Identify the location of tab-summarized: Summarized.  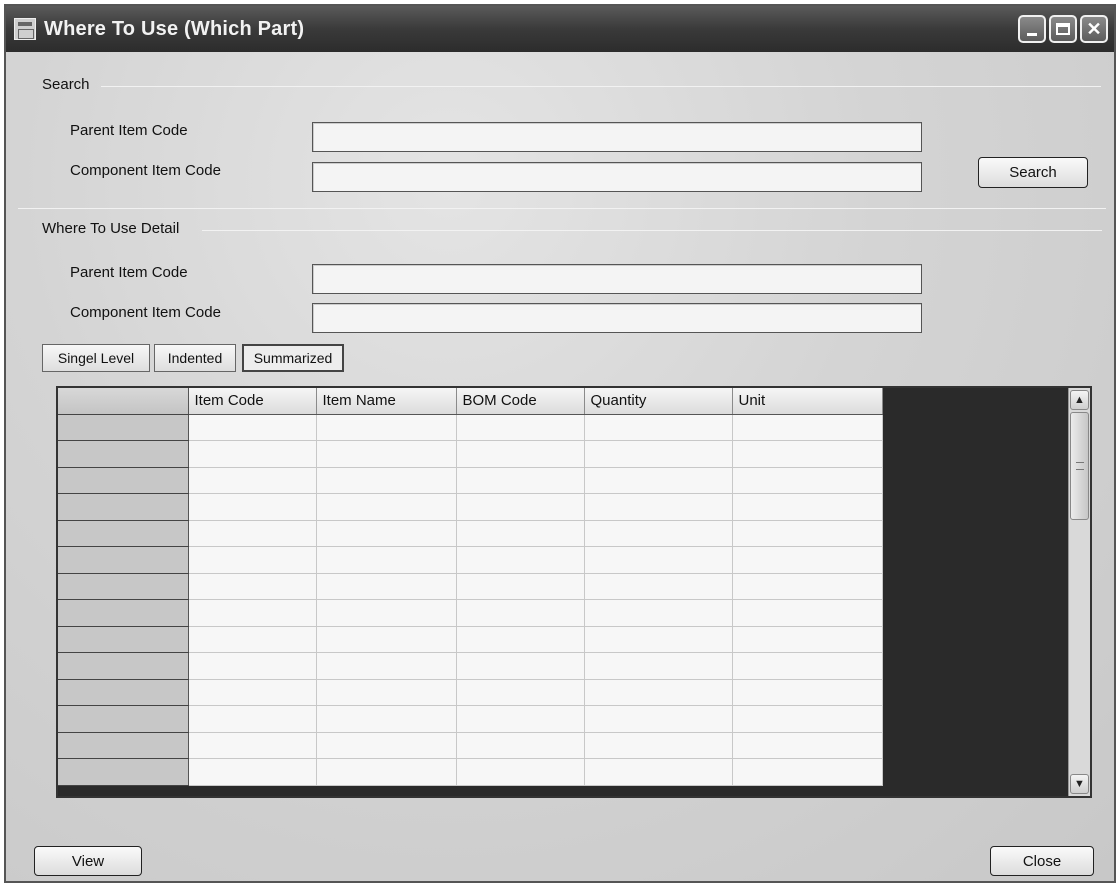
(293, 358).